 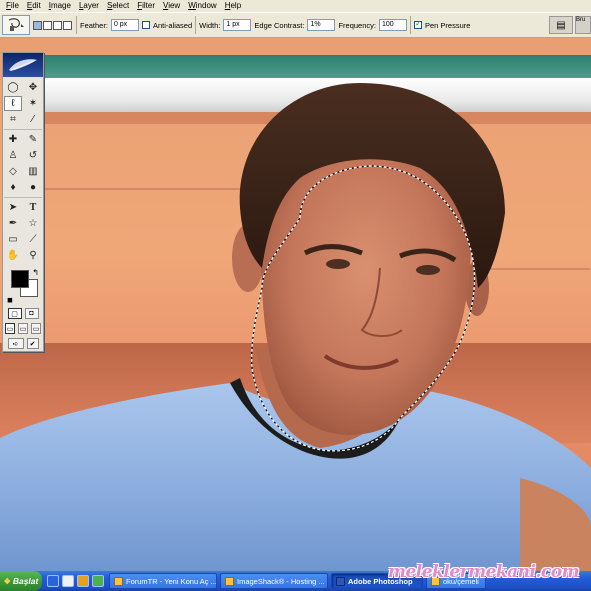 What do you see at coordinates (171, 6) in the screenshot?
I see `menu-view: View` at bounding box center [171, 6].